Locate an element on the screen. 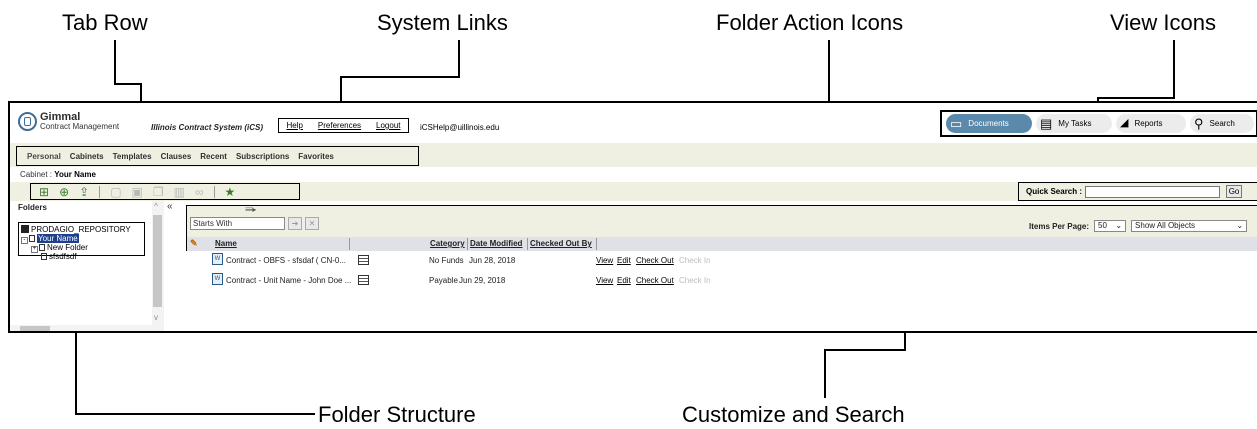  edit-folder-icon: ▢ is located at coordinates (115, 192).